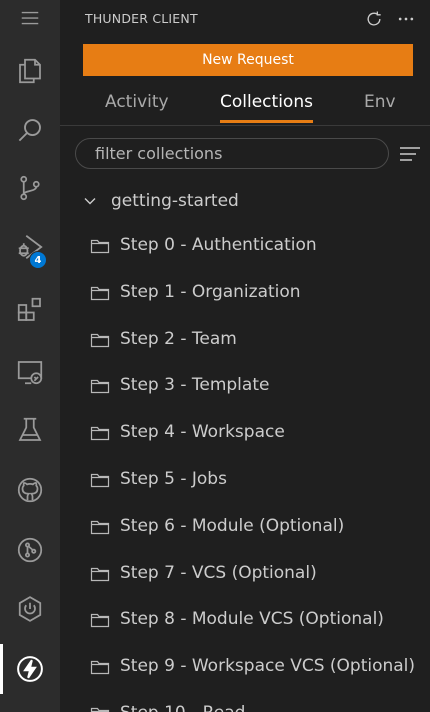  I want to click on panel-tabs: Activity Collections Env, so click(245, 105).